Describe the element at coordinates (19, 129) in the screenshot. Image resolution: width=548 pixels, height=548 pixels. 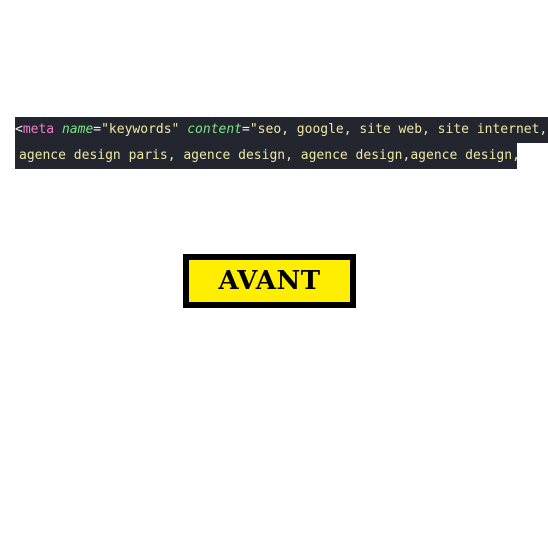
I see `tag-open-bracket: <` at that location.